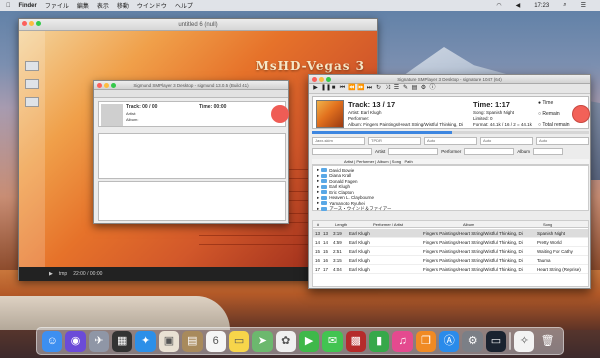  What do you see at coordinates (426, 341) in the screenshot?
I see `ibooks-icon: ❐` at bounding box center [426, 341].